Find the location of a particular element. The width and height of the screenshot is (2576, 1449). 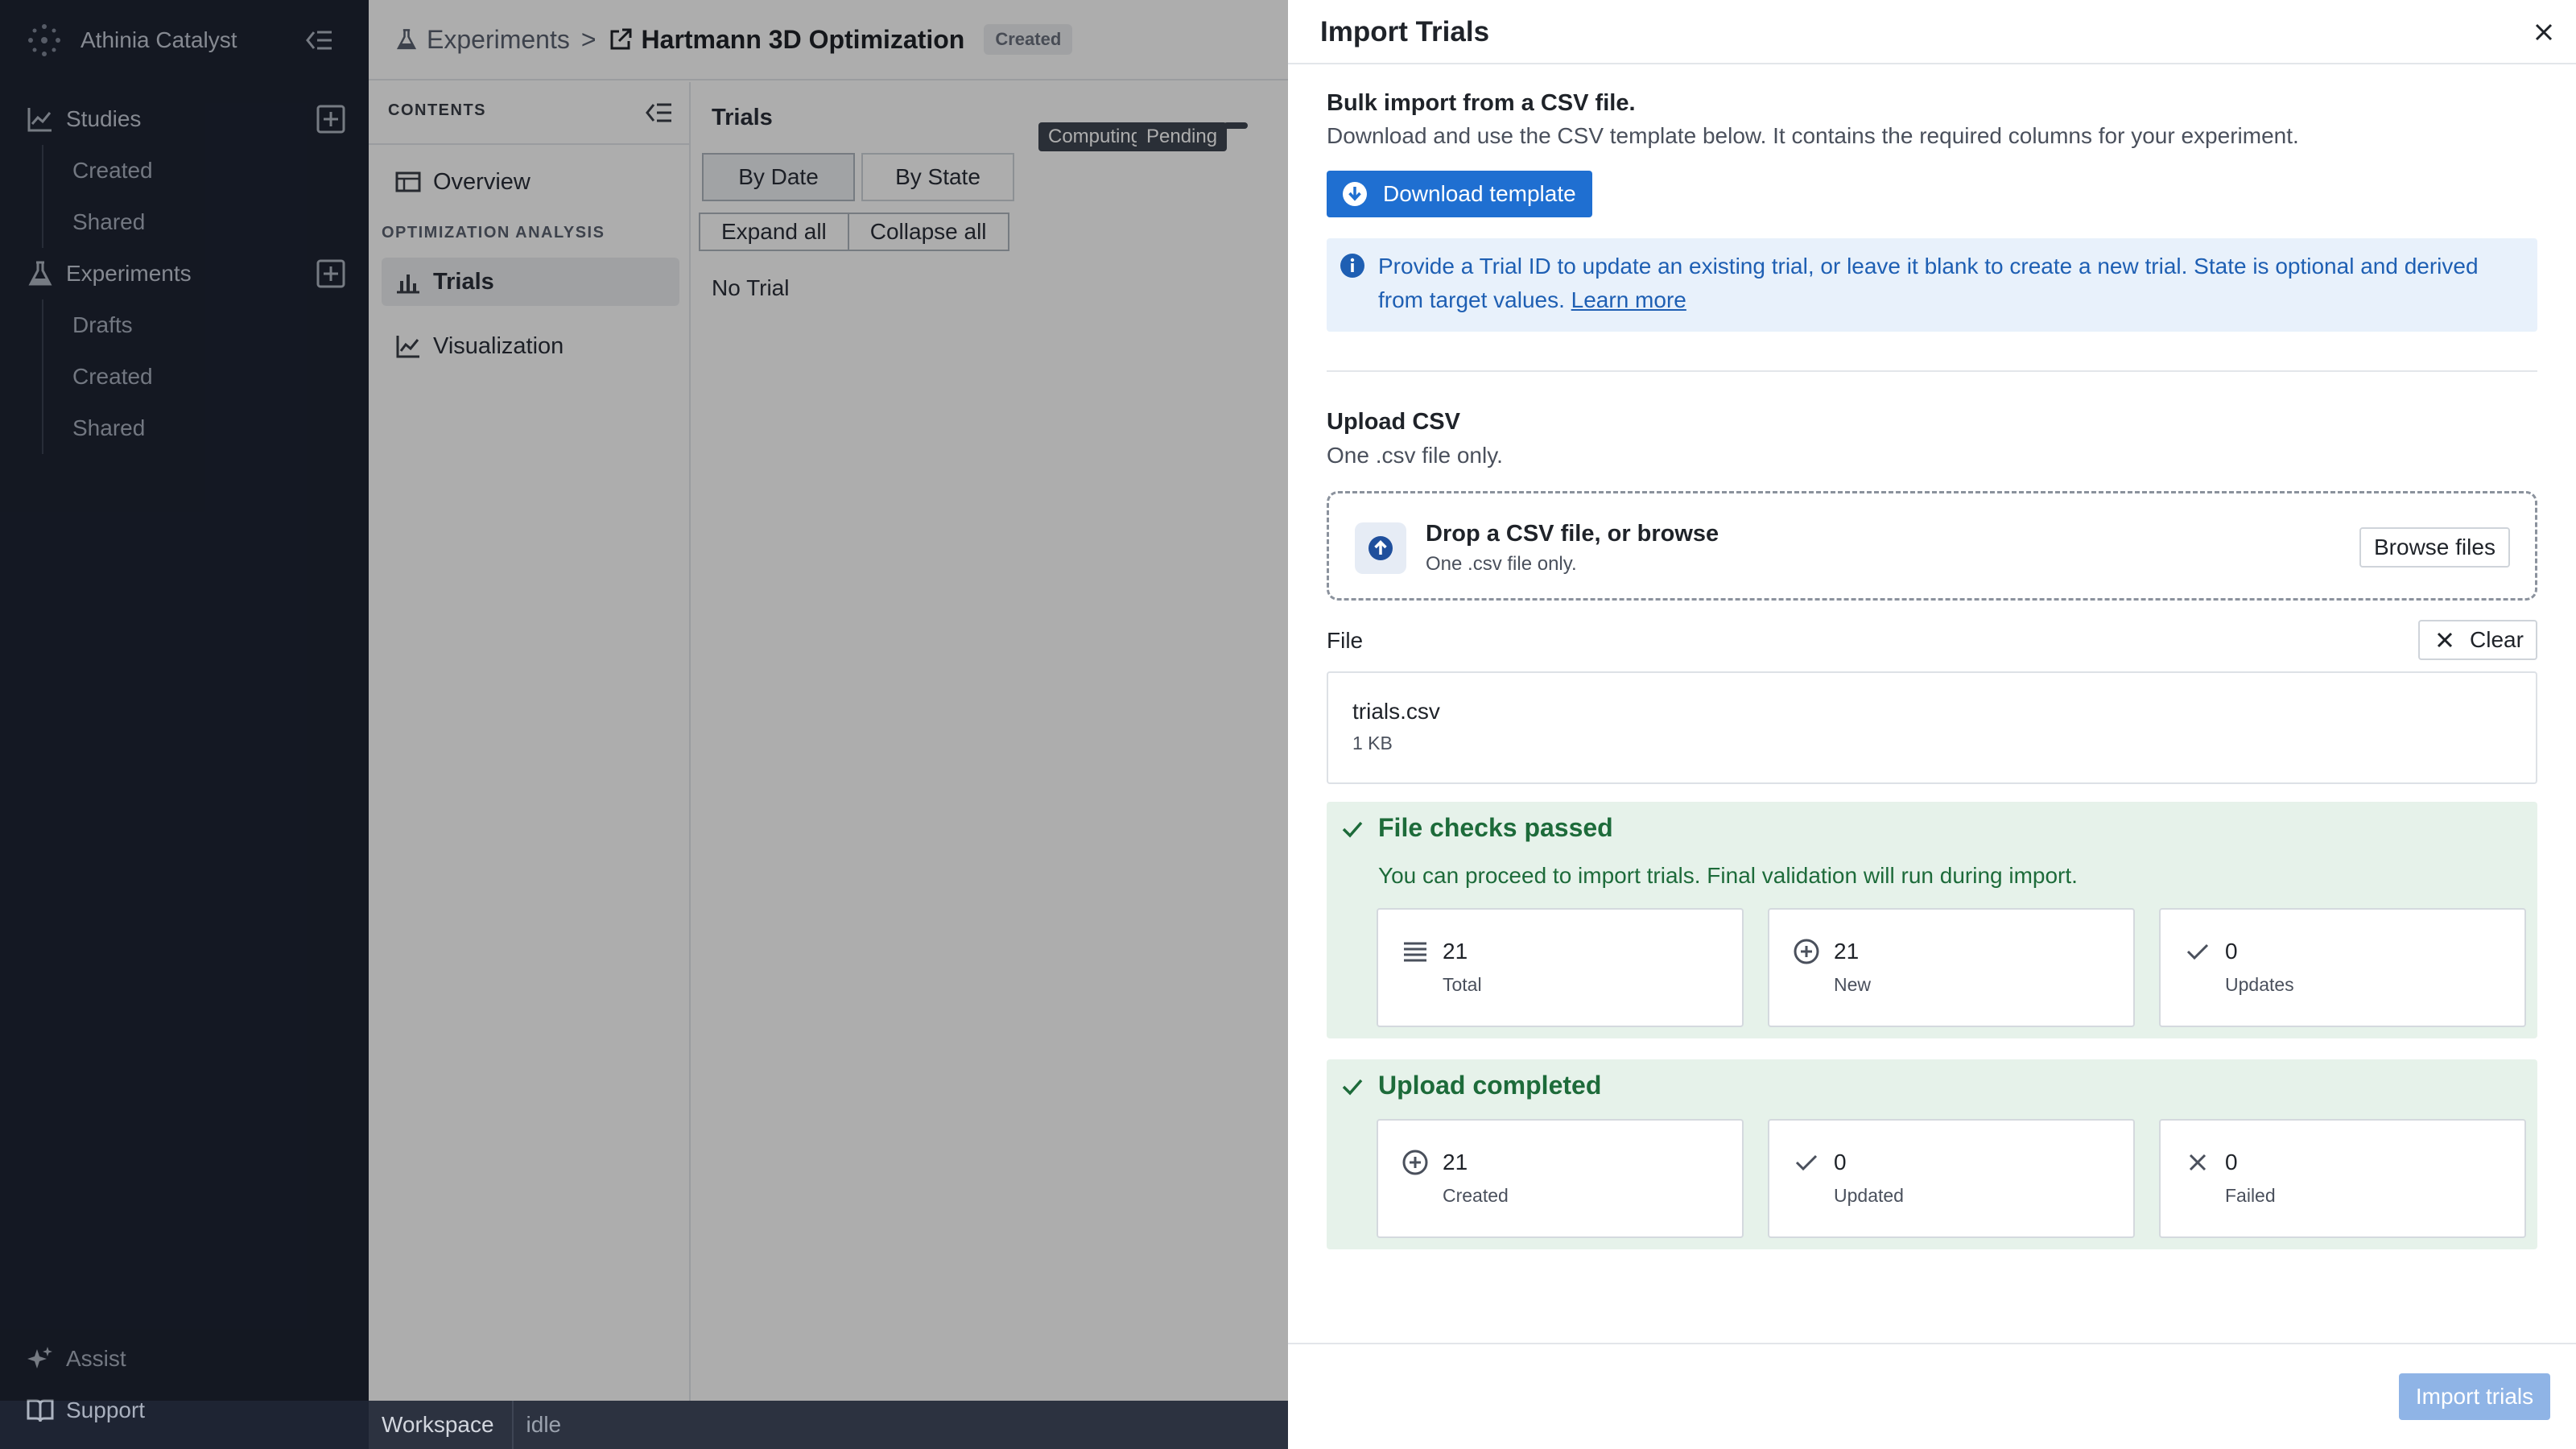

browse-files-button: Browse files is located at coordinates (2434, 547).